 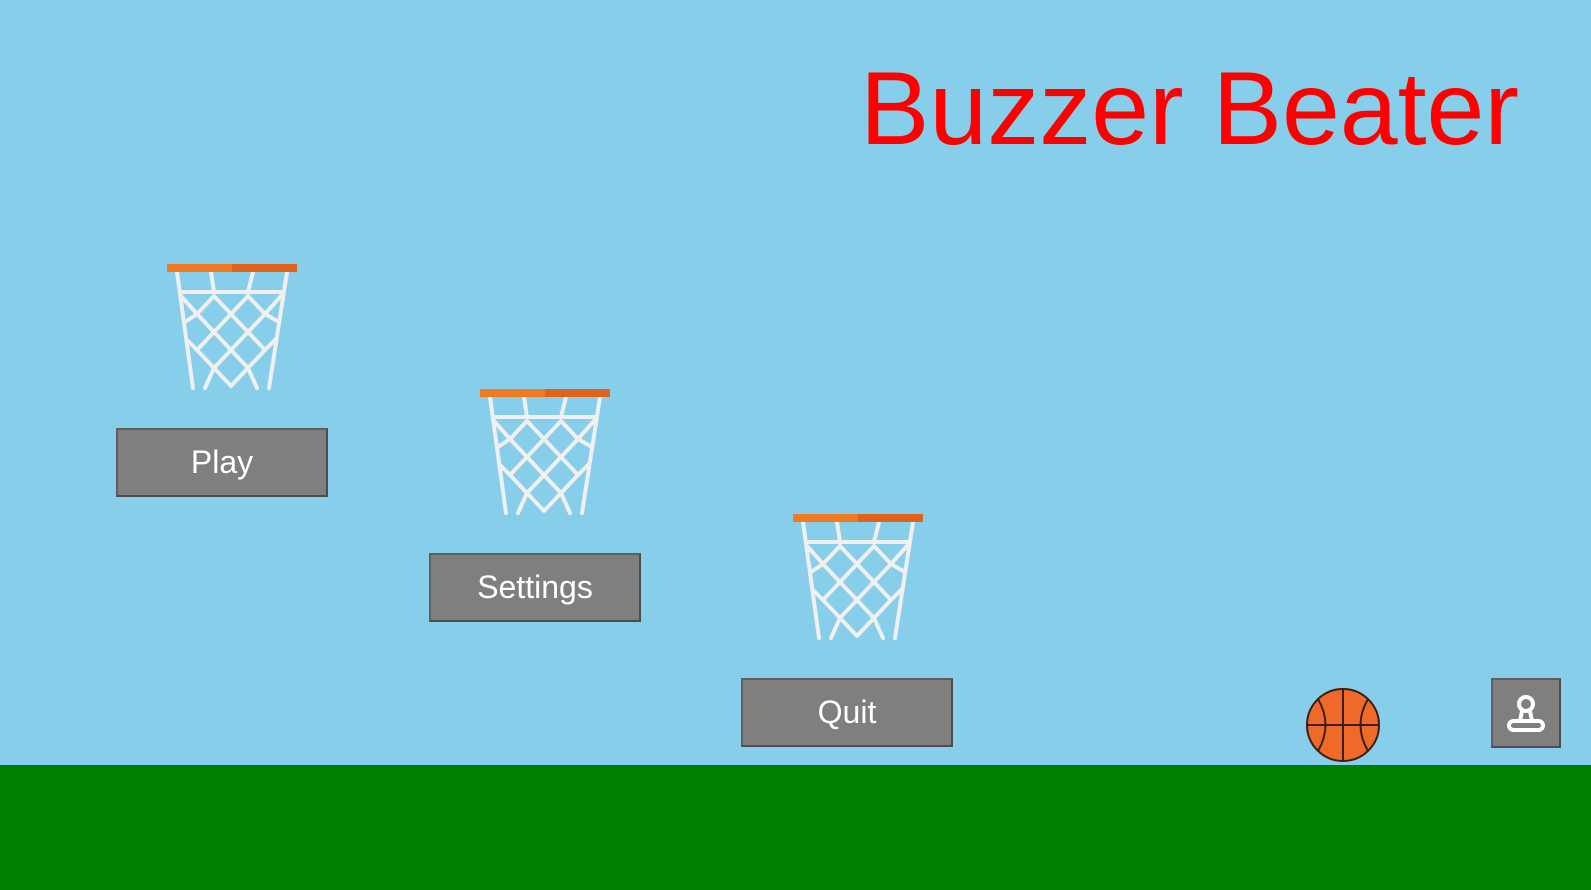 What do you see at coordinates (795, 827) in the screenshot?
I see `ground` at bounding box center [795, 827].